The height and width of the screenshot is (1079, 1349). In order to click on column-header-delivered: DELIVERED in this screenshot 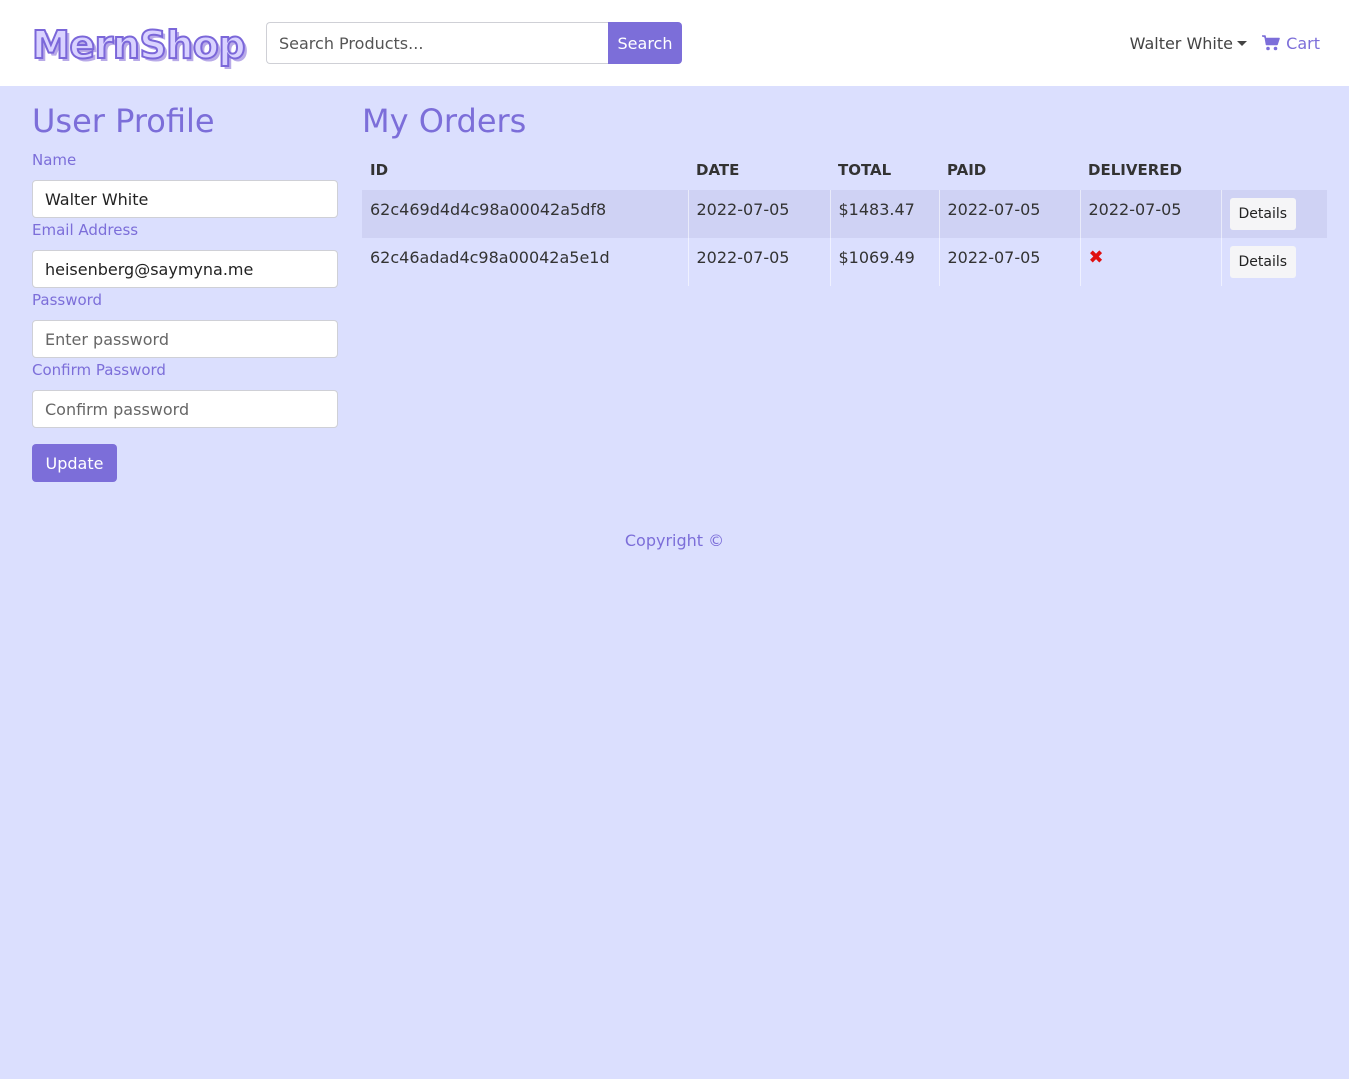, I will do `click(1135, 170)`.